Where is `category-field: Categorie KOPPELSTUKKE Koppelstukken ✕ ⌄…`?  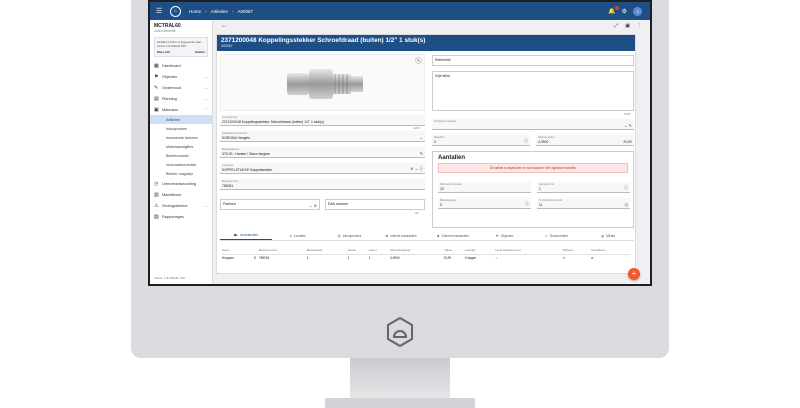 category-field: Categorie KOPPELSTUKKE Koppelstukken ✕ ⌄… is located at coordinates (322, 168).